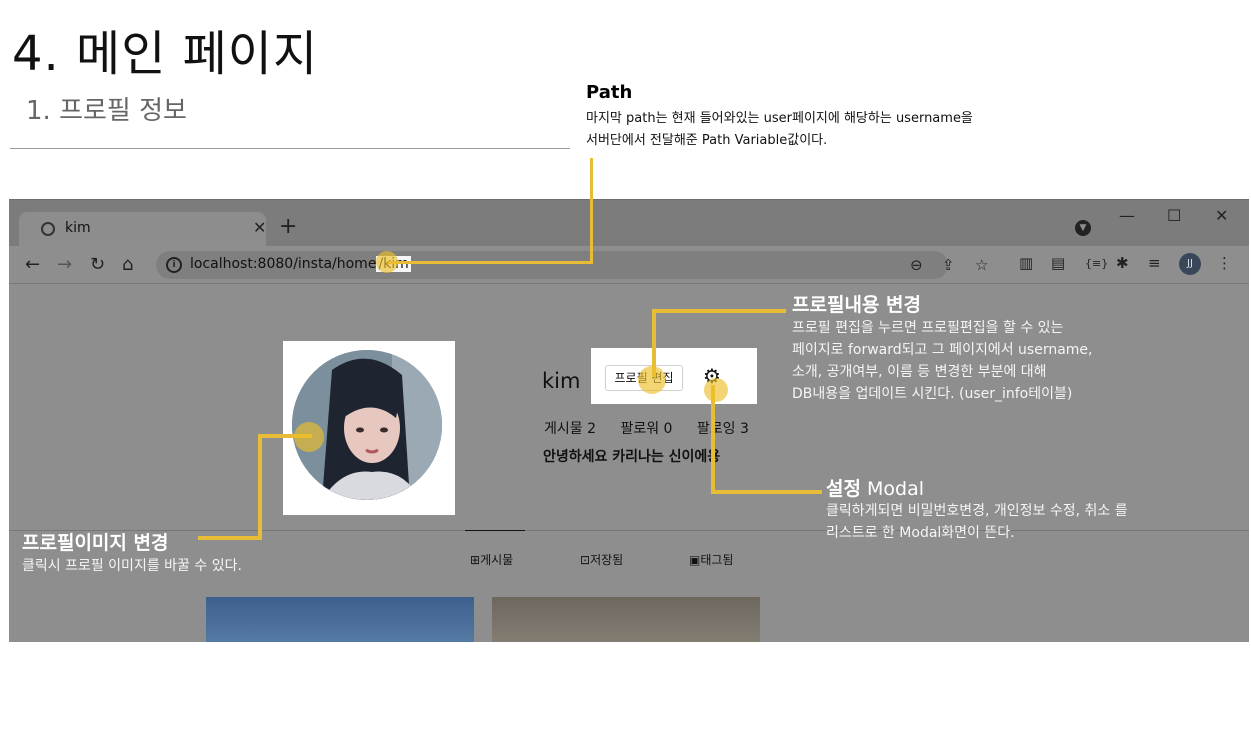 The width and height of the screenshot is (1251, 752). I want to click on share-icon: ⇪, so click(948, 265).